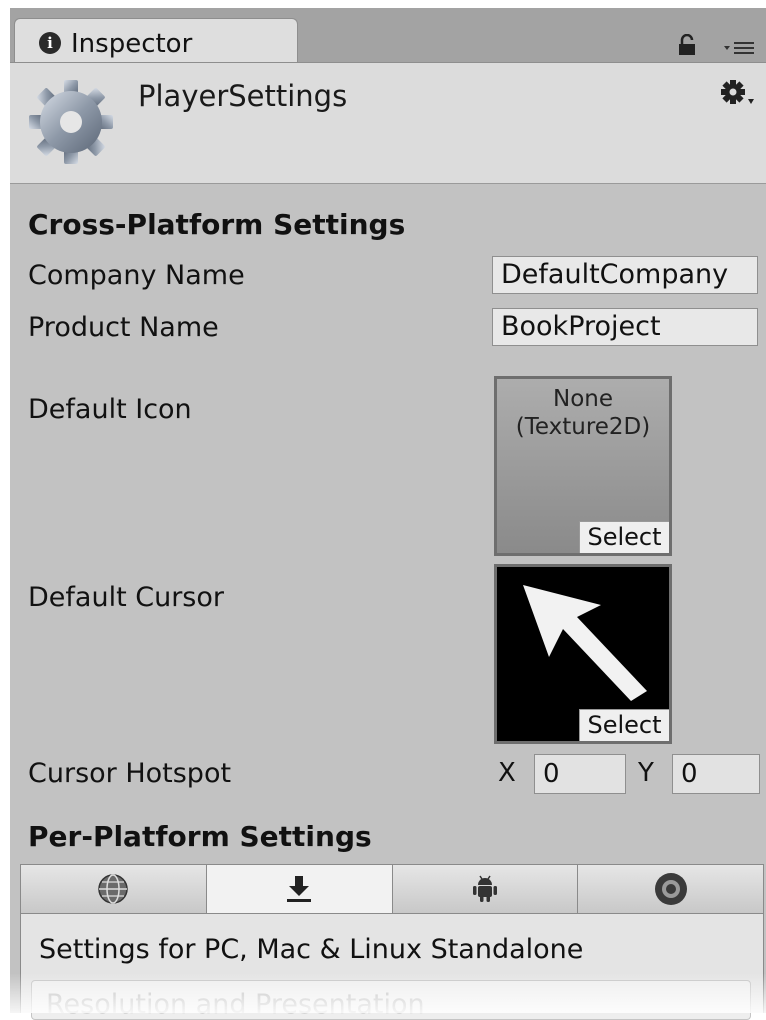 Image resolution: width=766 pixels, height=1020 pixels. I want to click on hotspot-x-label: X, so click(507, 773).